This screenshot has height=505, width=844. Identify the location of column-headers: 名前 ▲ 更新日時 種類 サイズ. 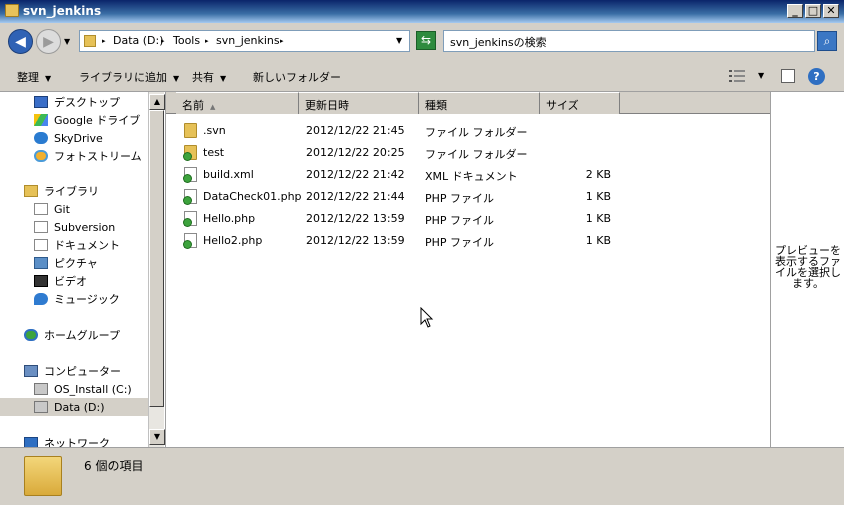
(468, 103).